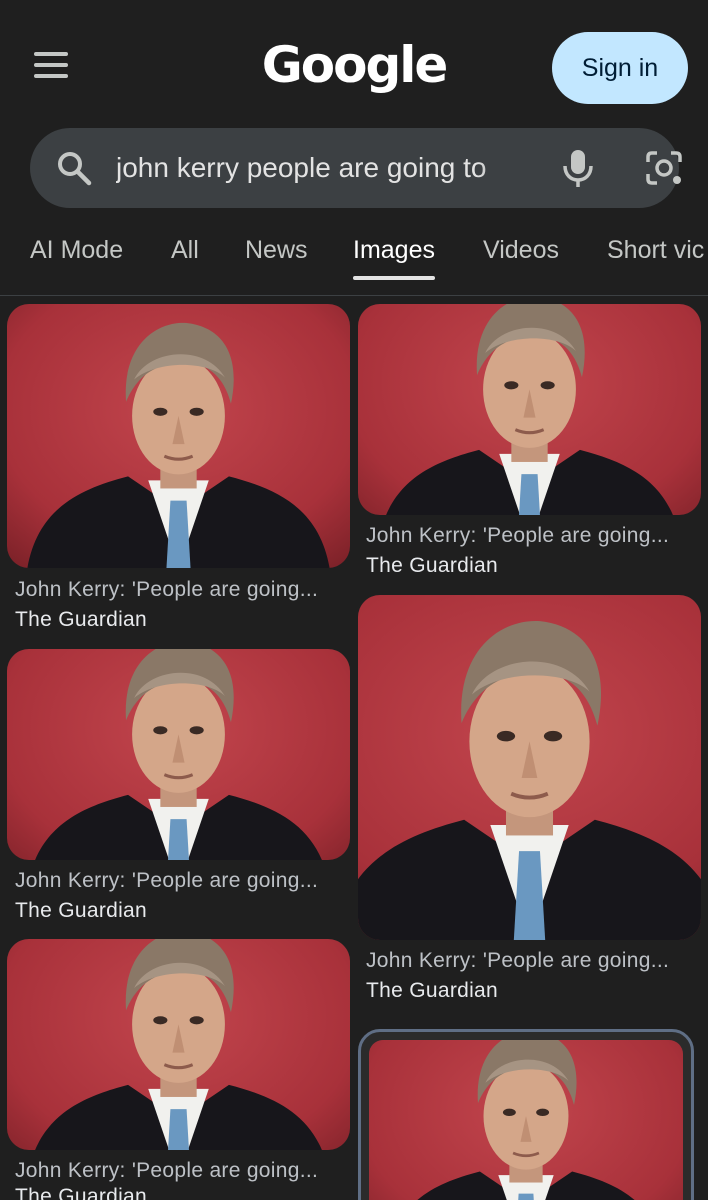  Describe the element at coordinates (620, 68) in the screenshot. I see `sign-in-button: Sign in` at that location.